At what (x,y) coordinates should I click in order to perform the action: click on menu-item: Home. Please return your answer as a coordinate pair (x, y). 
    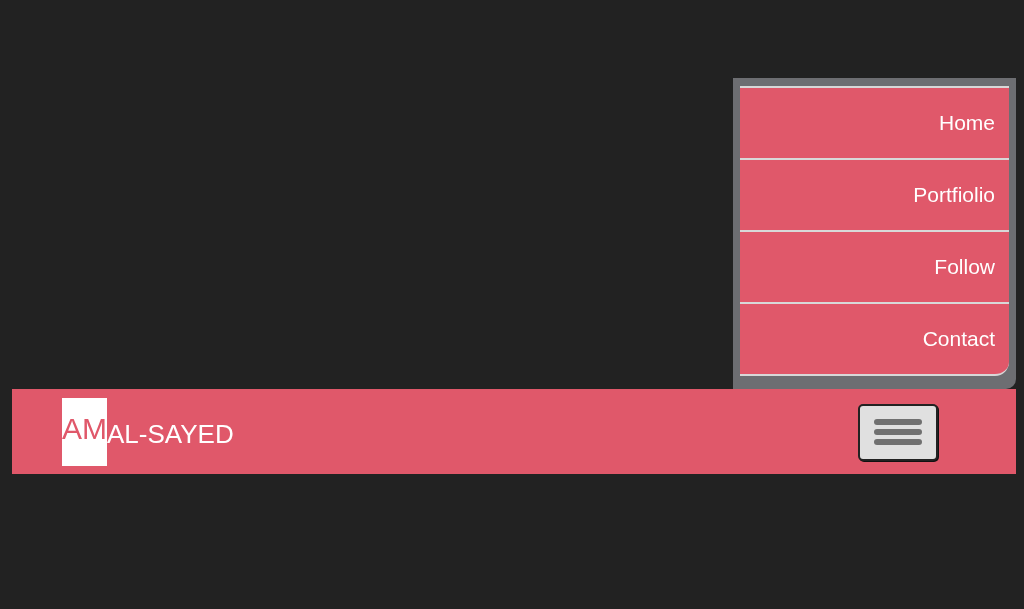
    Looking at the image, I should click on (874, 122).